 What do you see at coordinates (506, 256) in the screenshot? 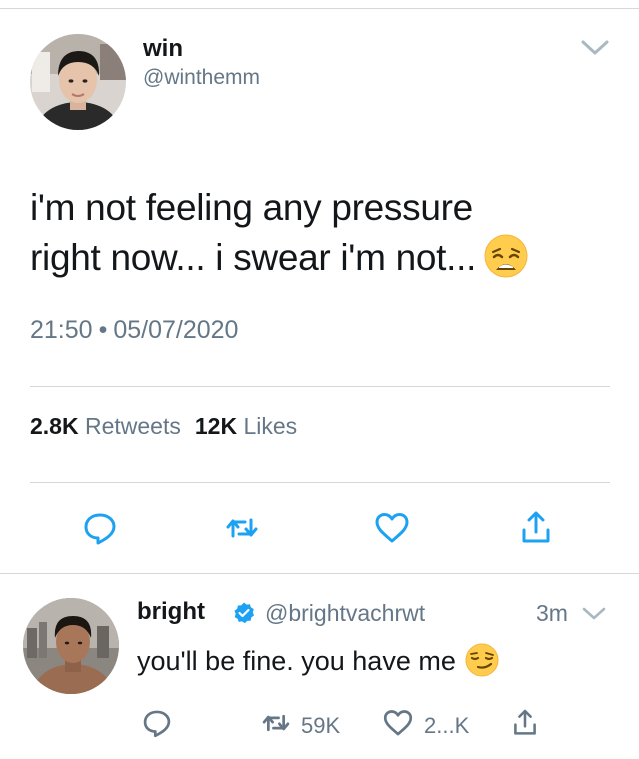
I see `weary-face-emoji-icon` at bounding box center [506, 256].